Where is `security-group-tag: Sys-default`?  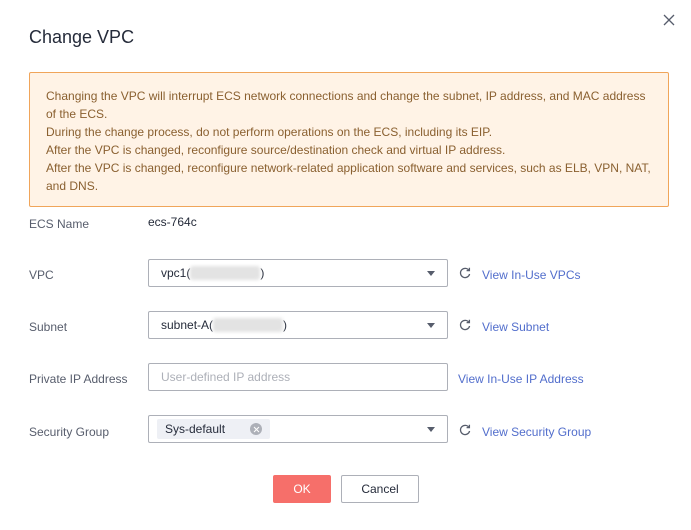 security-group-tag: Sys-default is located at coordinates (213, 429).